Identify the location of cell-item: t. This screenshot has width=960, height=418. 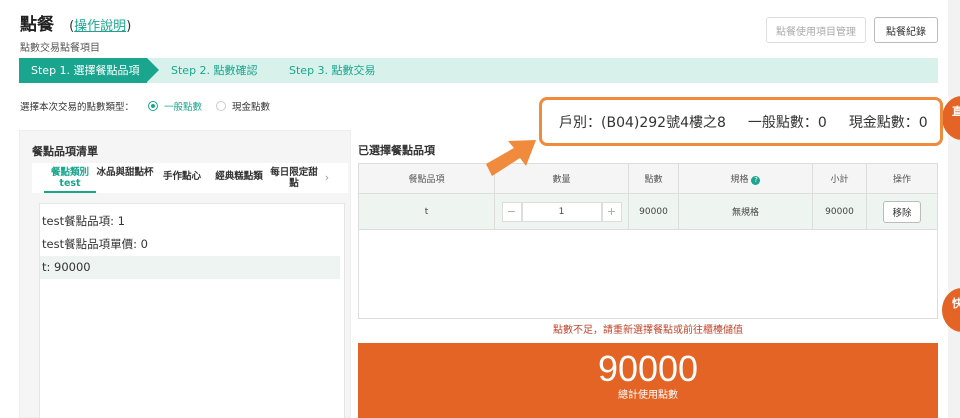
(426, 211).